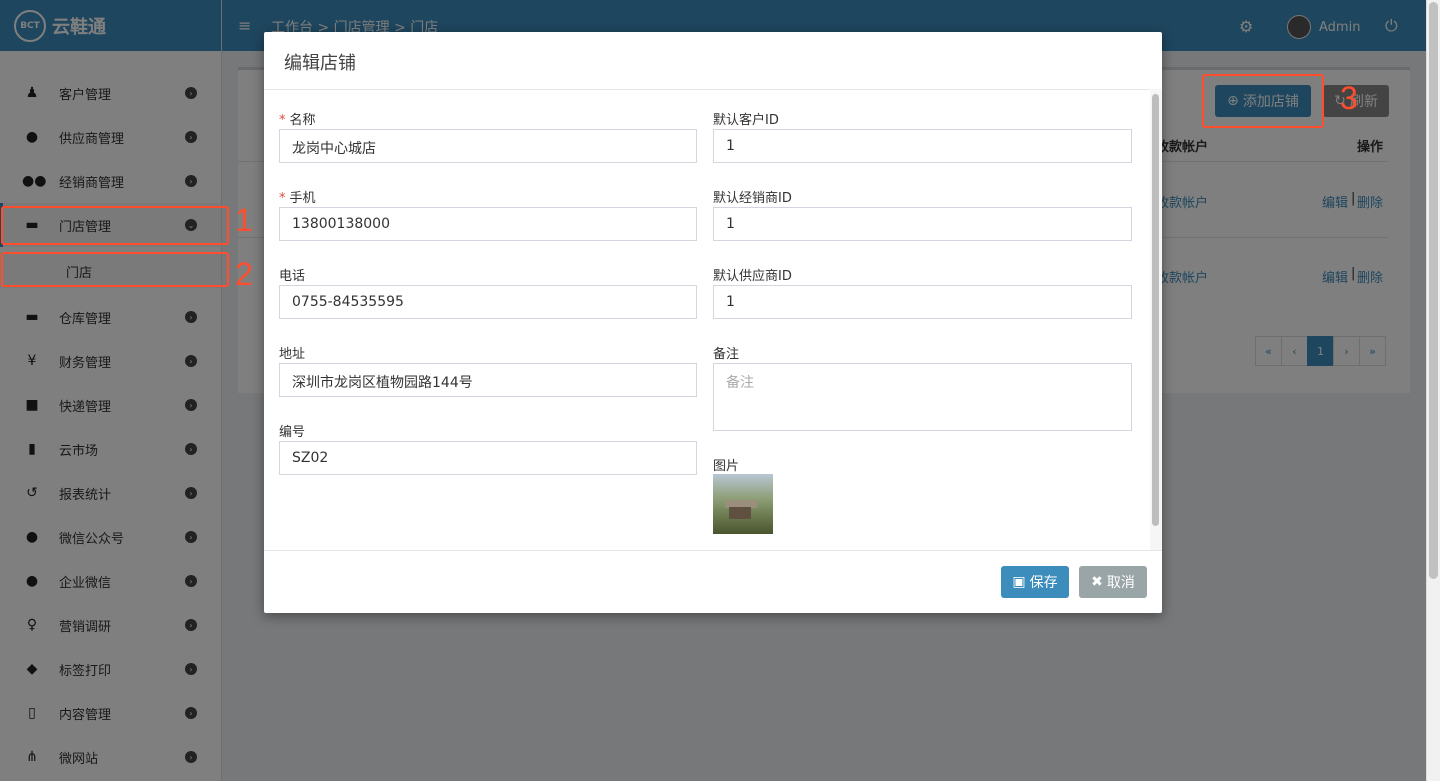 The height and width of the screenshot is (781, 1440). I want to click on name-field: 龙岗中心城店, so click(488, 146).